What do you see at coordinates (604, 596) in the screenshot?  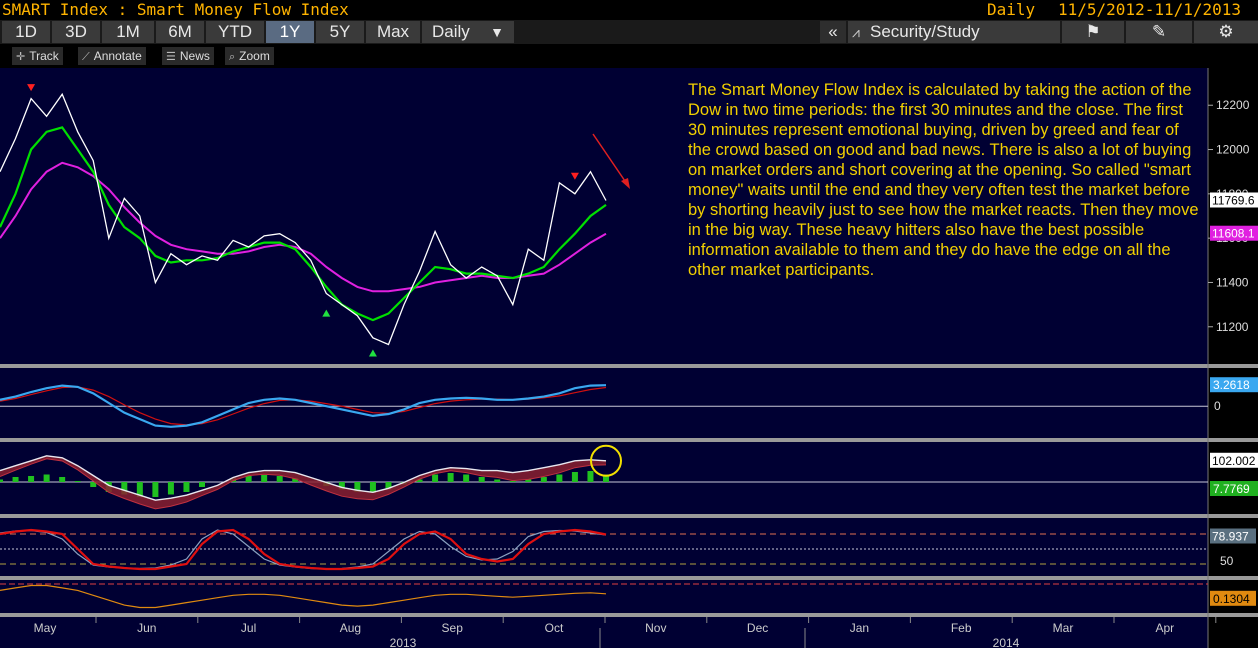 I see `panel-4-background` at bounding box center [604, 596].